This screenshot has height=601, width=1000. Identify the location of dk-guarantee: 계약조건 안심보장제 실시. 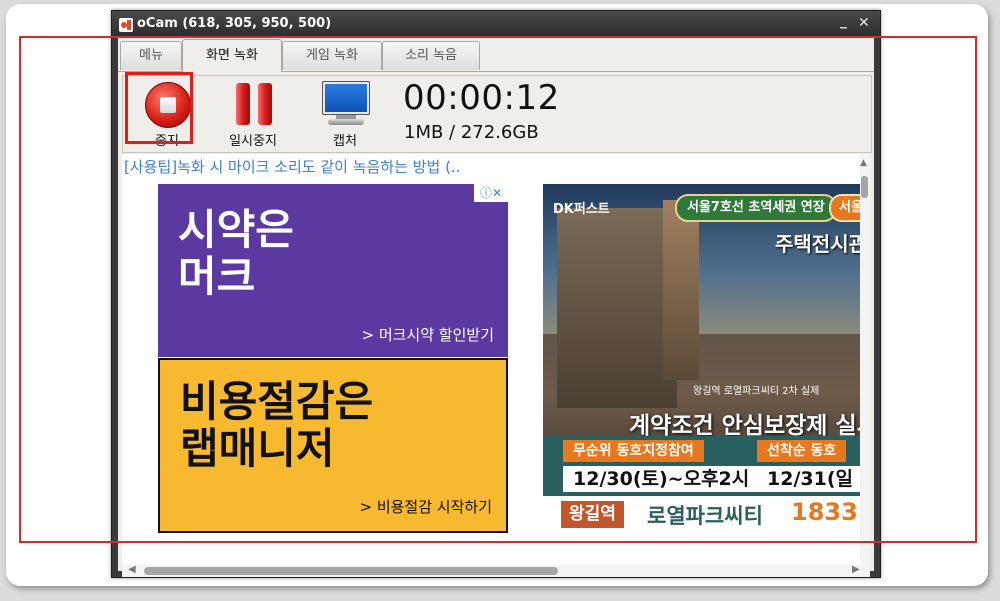
(749, 426).